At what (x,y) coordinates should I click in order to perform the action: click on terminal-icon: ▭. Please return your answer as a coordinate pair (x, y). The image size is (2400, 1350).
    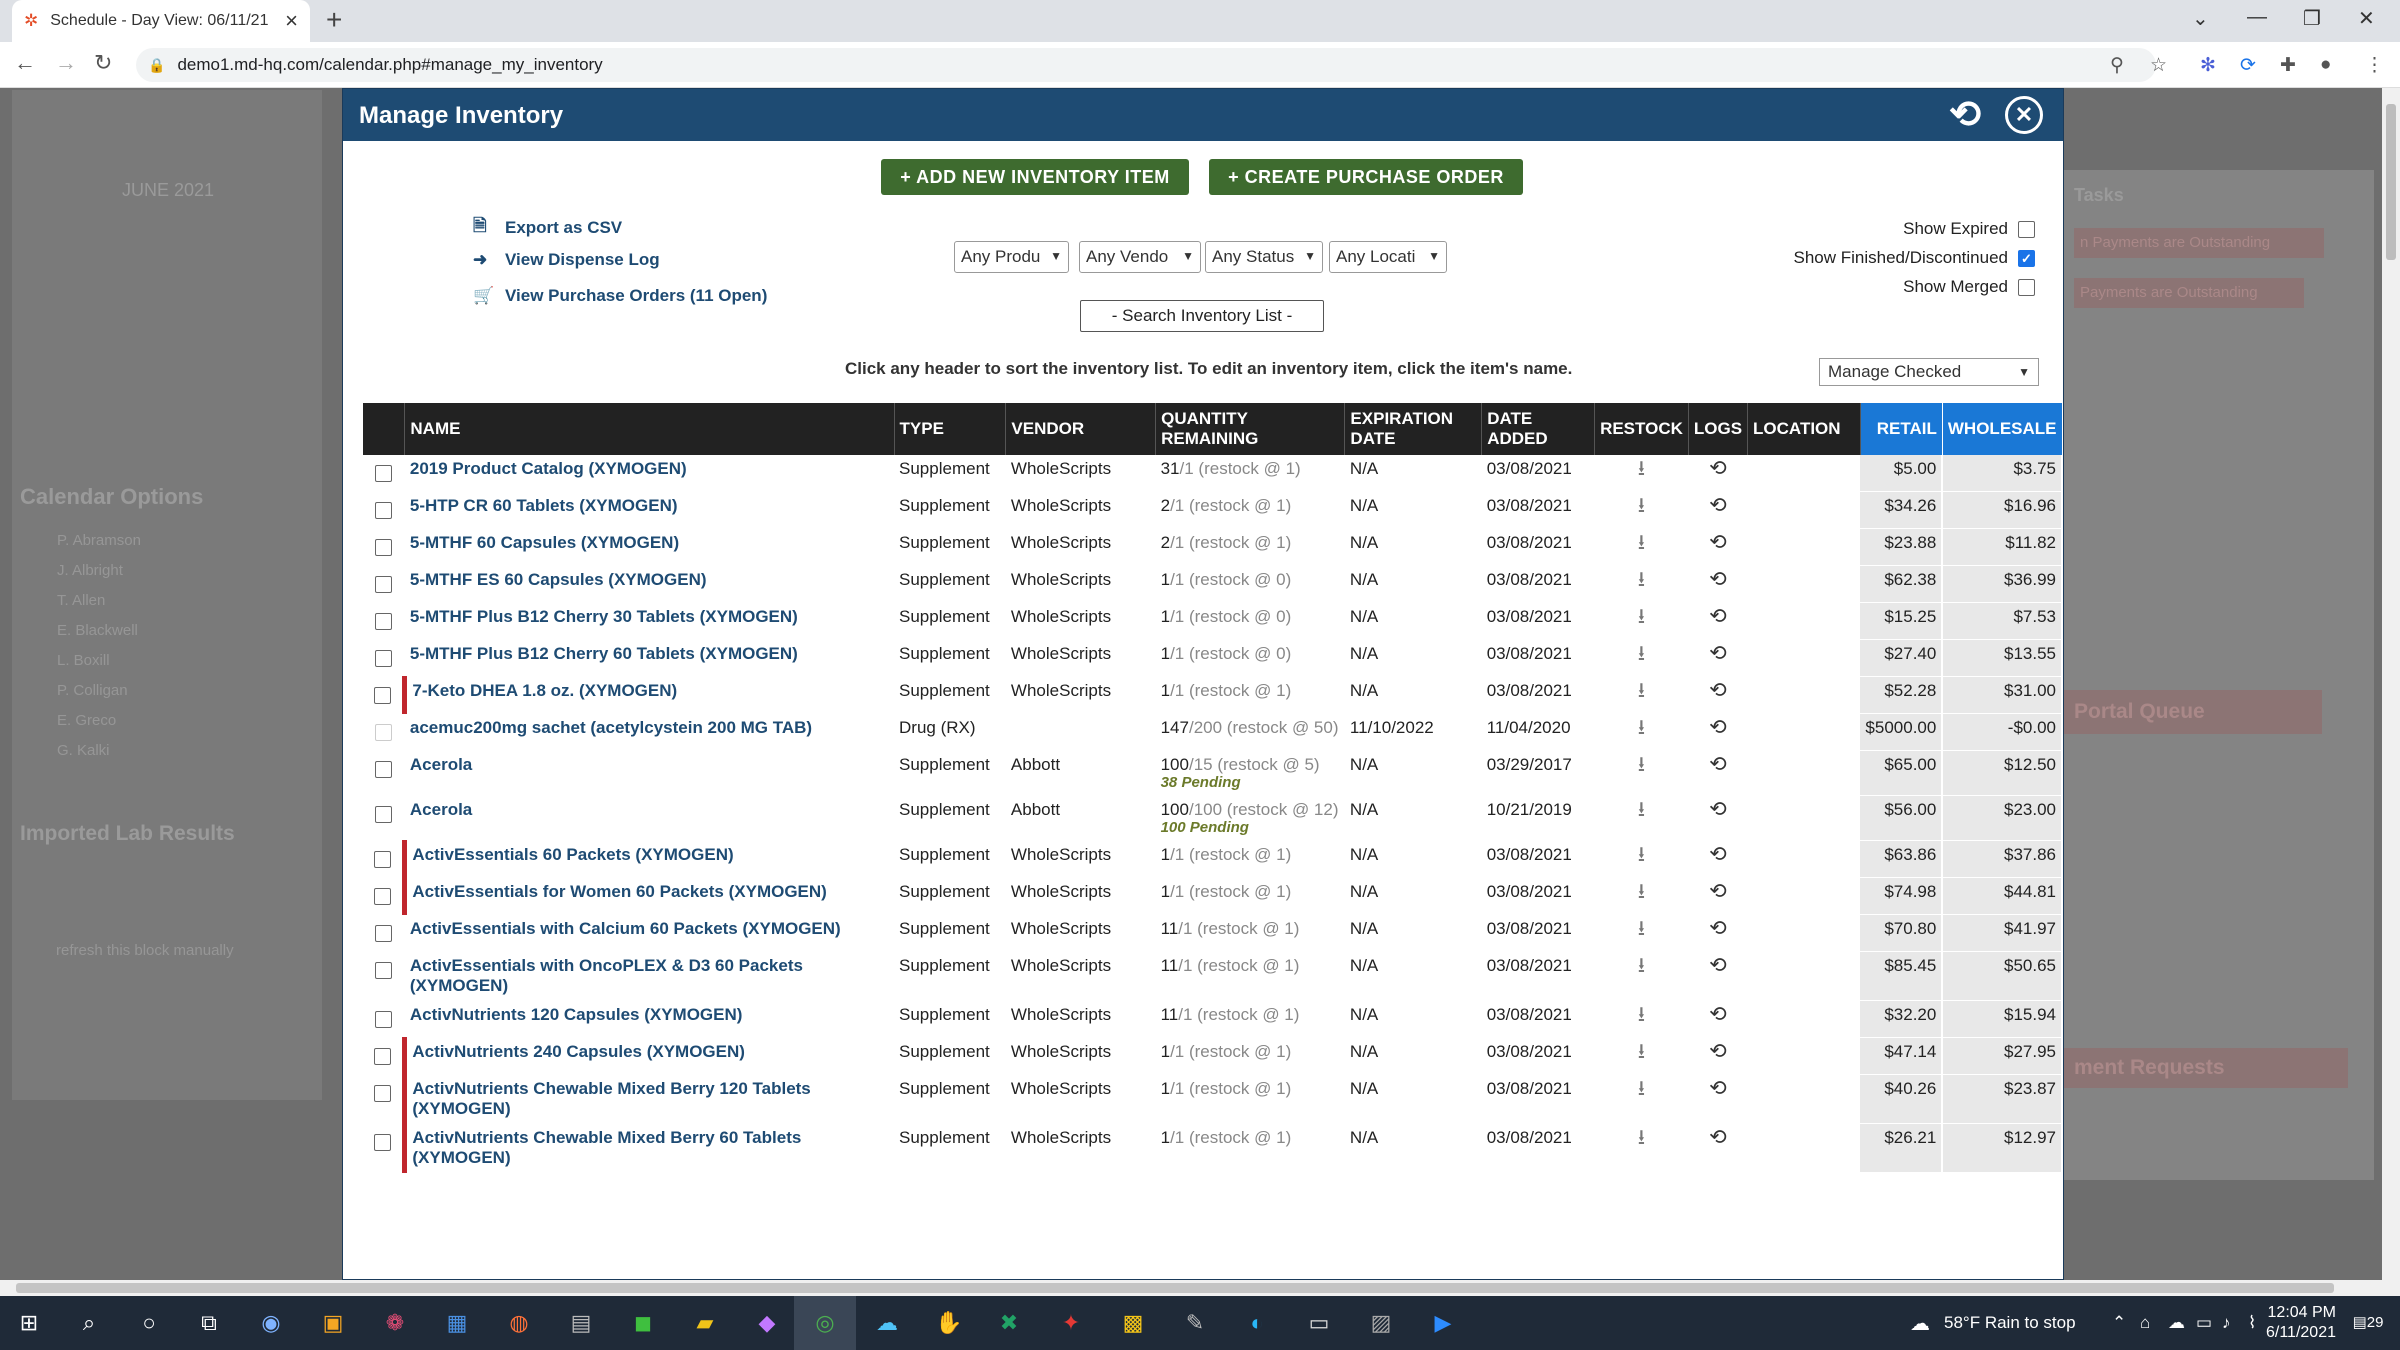
    Looking at the image, I should click on (1319, 1323).